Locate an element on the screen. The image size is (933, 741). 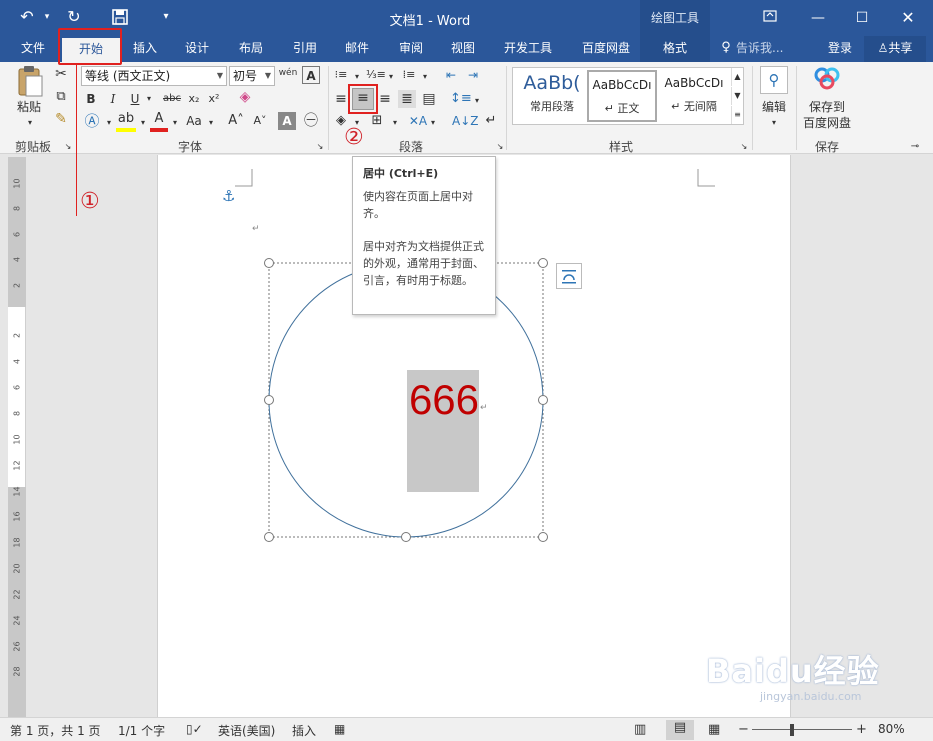
undo-dropdown-icon: ▾ is located at coordinates (47, 17).